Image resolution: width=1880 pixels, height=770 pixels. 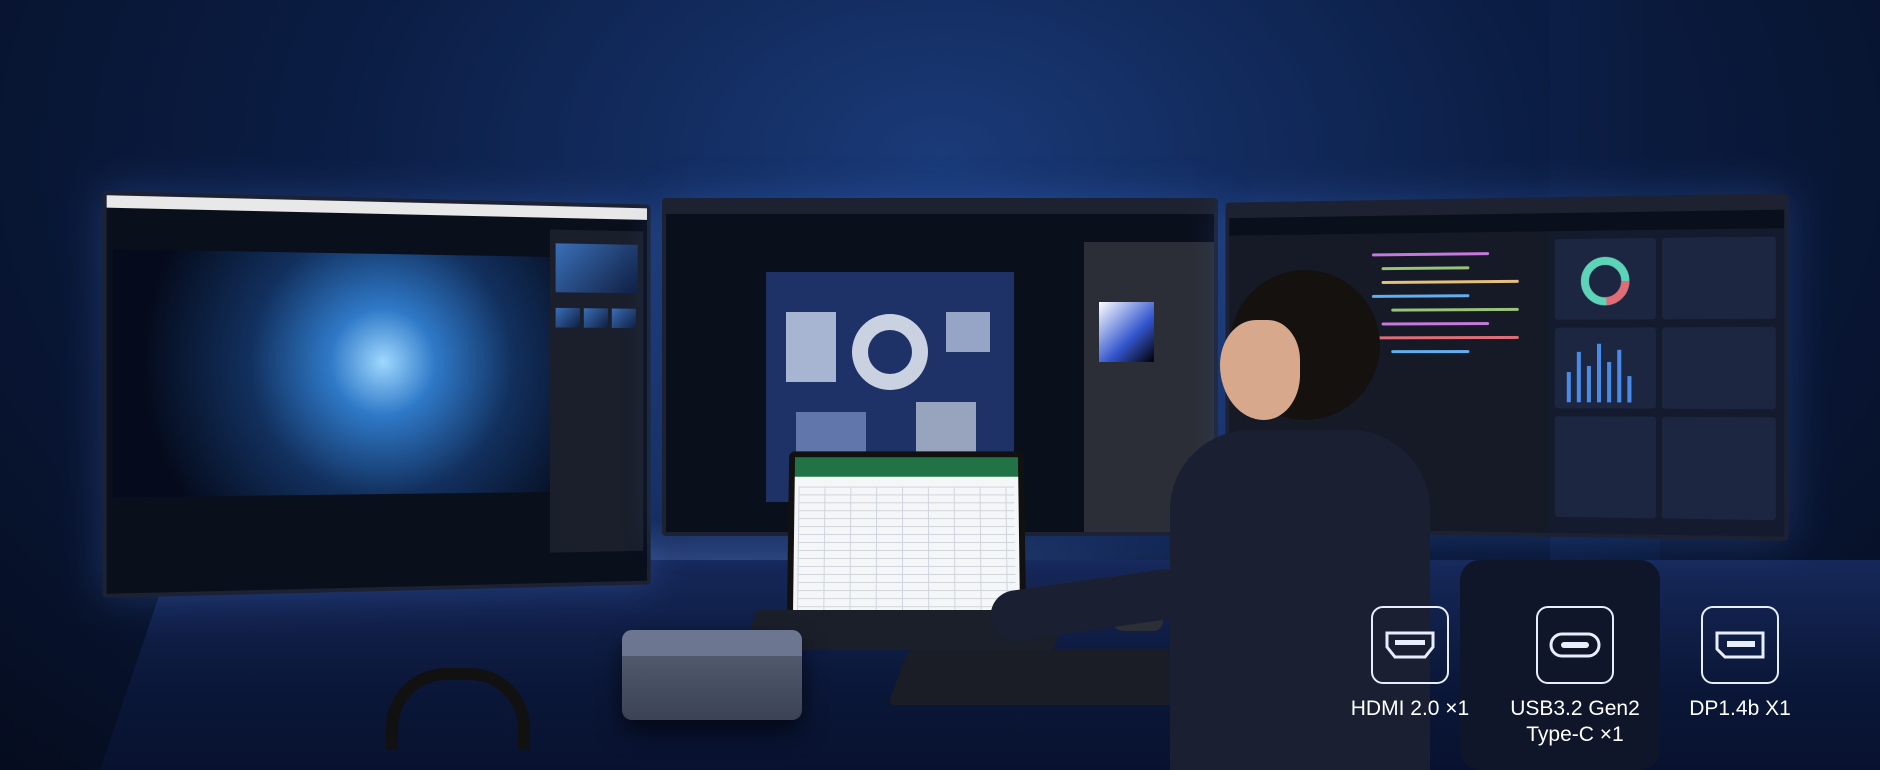 I want to click on analytics-dashboard, so click(x=1666, y=382).